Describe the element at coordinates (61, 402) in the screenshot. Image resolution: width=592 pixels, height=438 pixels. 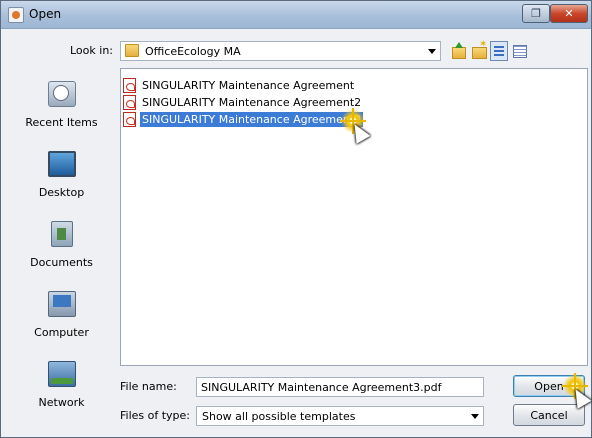
I see `place-label: Network` at that location.